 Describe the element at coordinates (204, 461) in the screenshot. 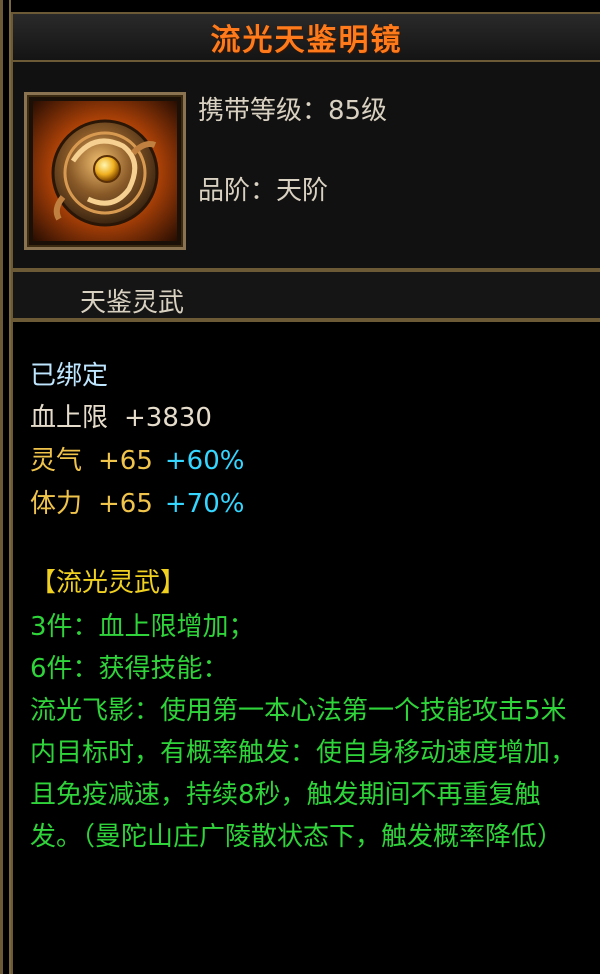

I see `stat-percent: +60%` at that location.